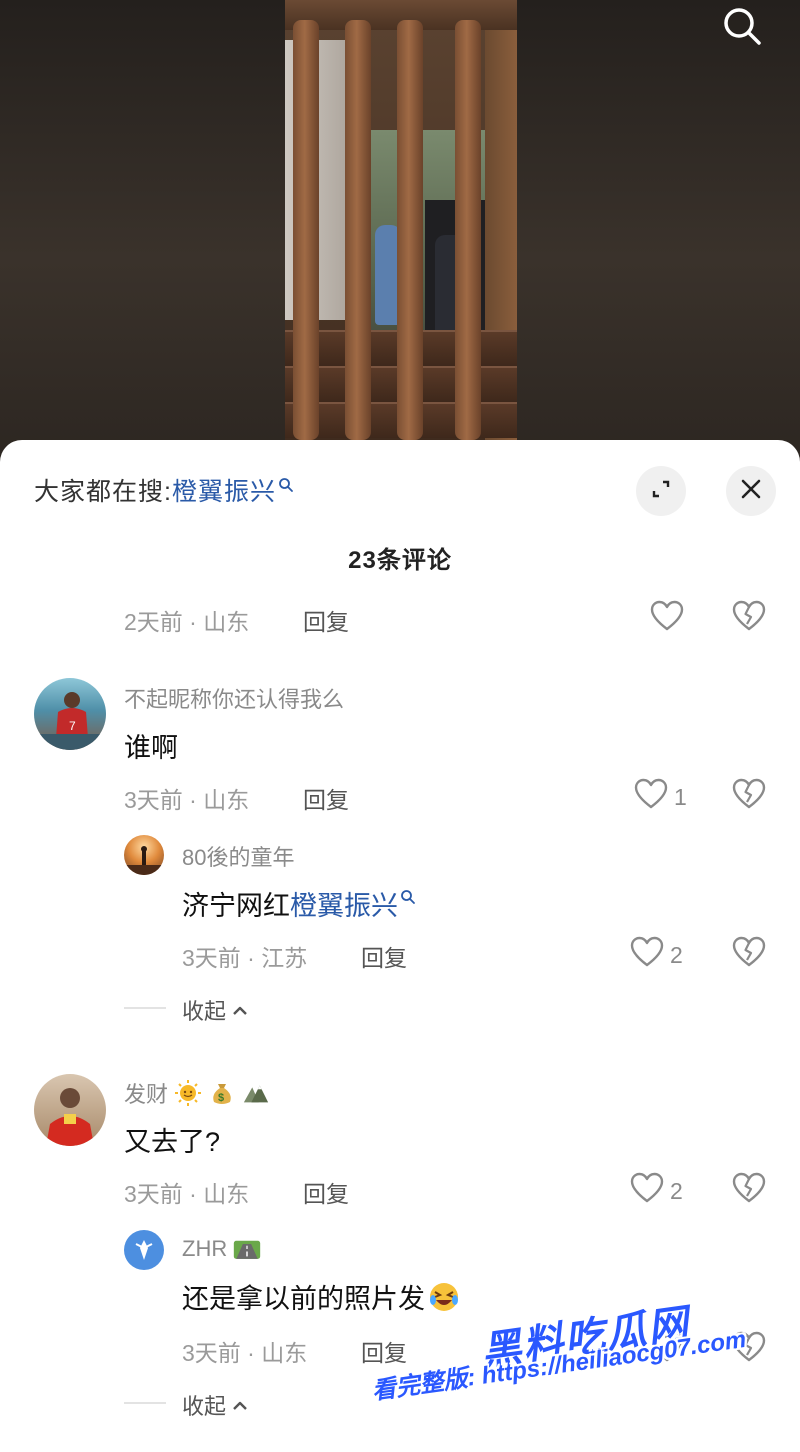  I want to click on reply-text-link: 橙翼振兴, so click(344, 903).